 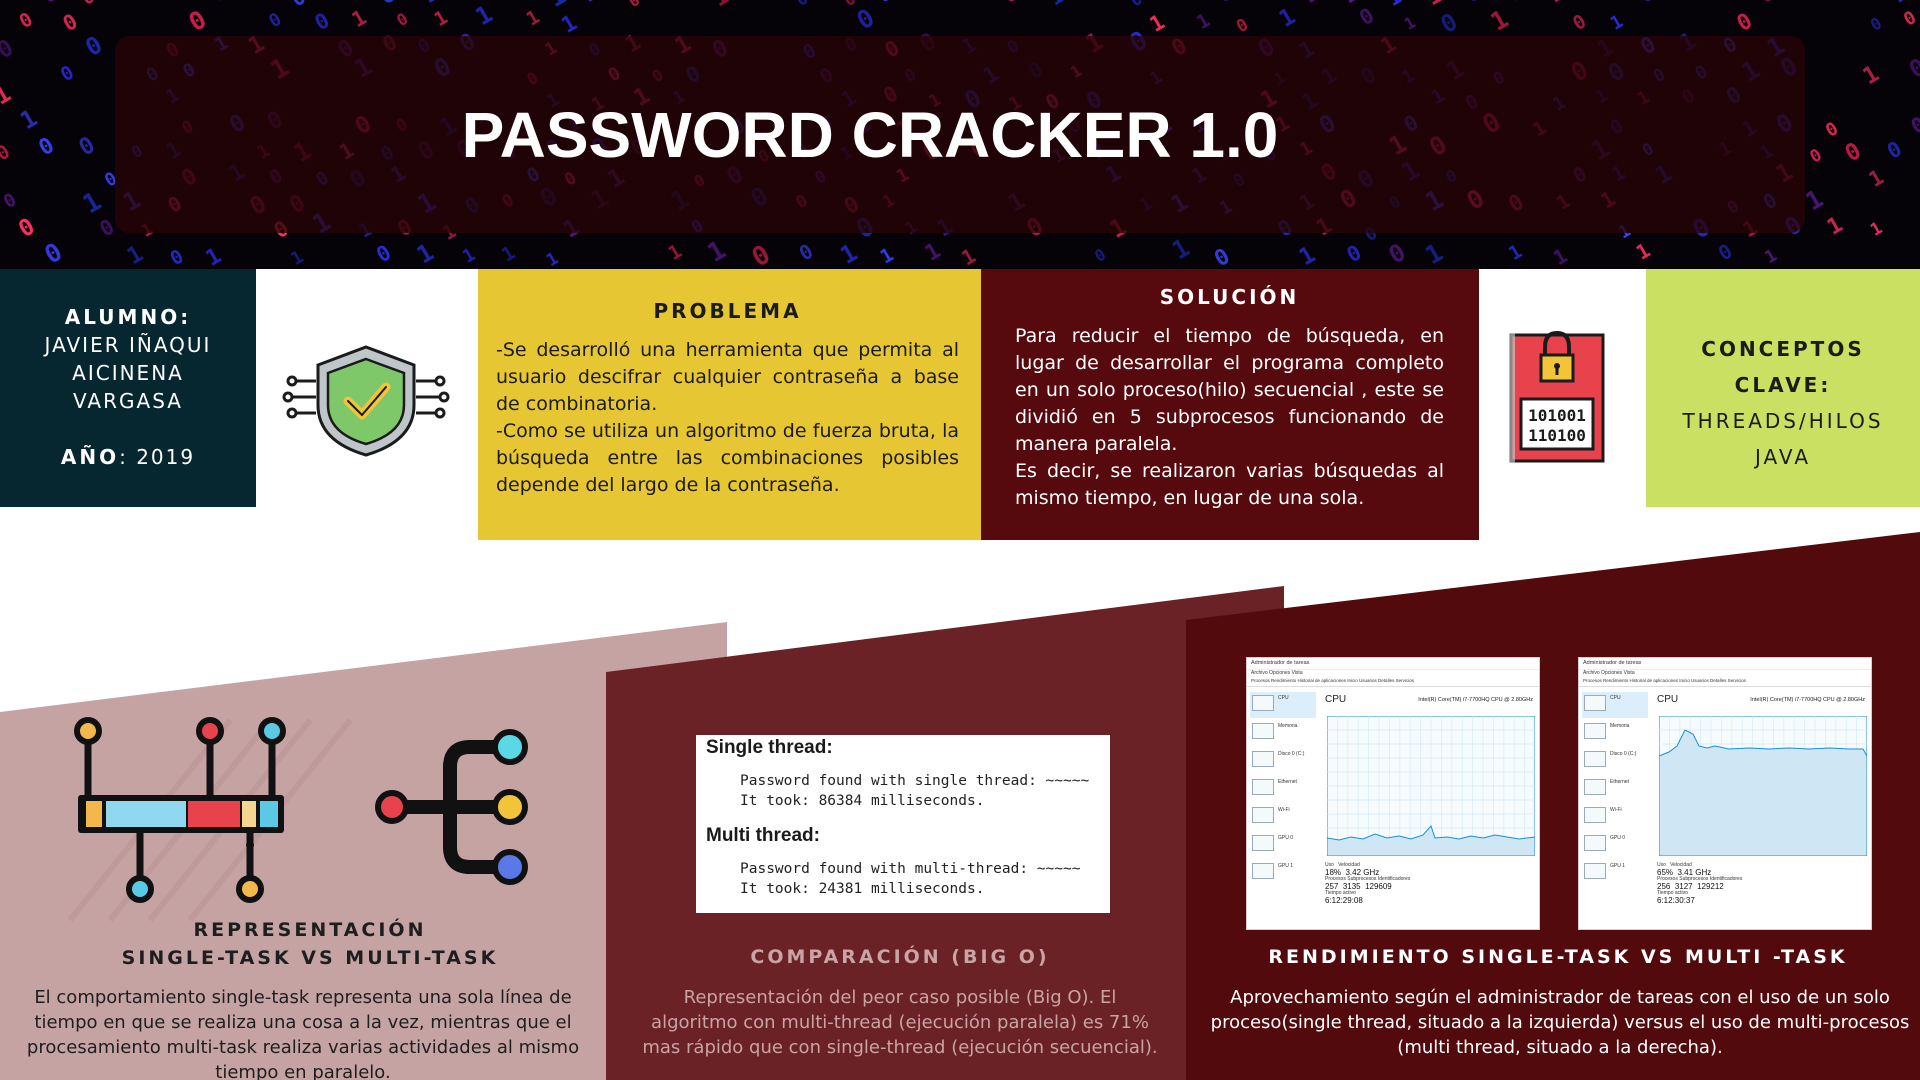 I want to click on conceptos-panel: CONCEPTOS CLAVE: THREADS/HILOS JAVA, so click(x=1783, y=388).